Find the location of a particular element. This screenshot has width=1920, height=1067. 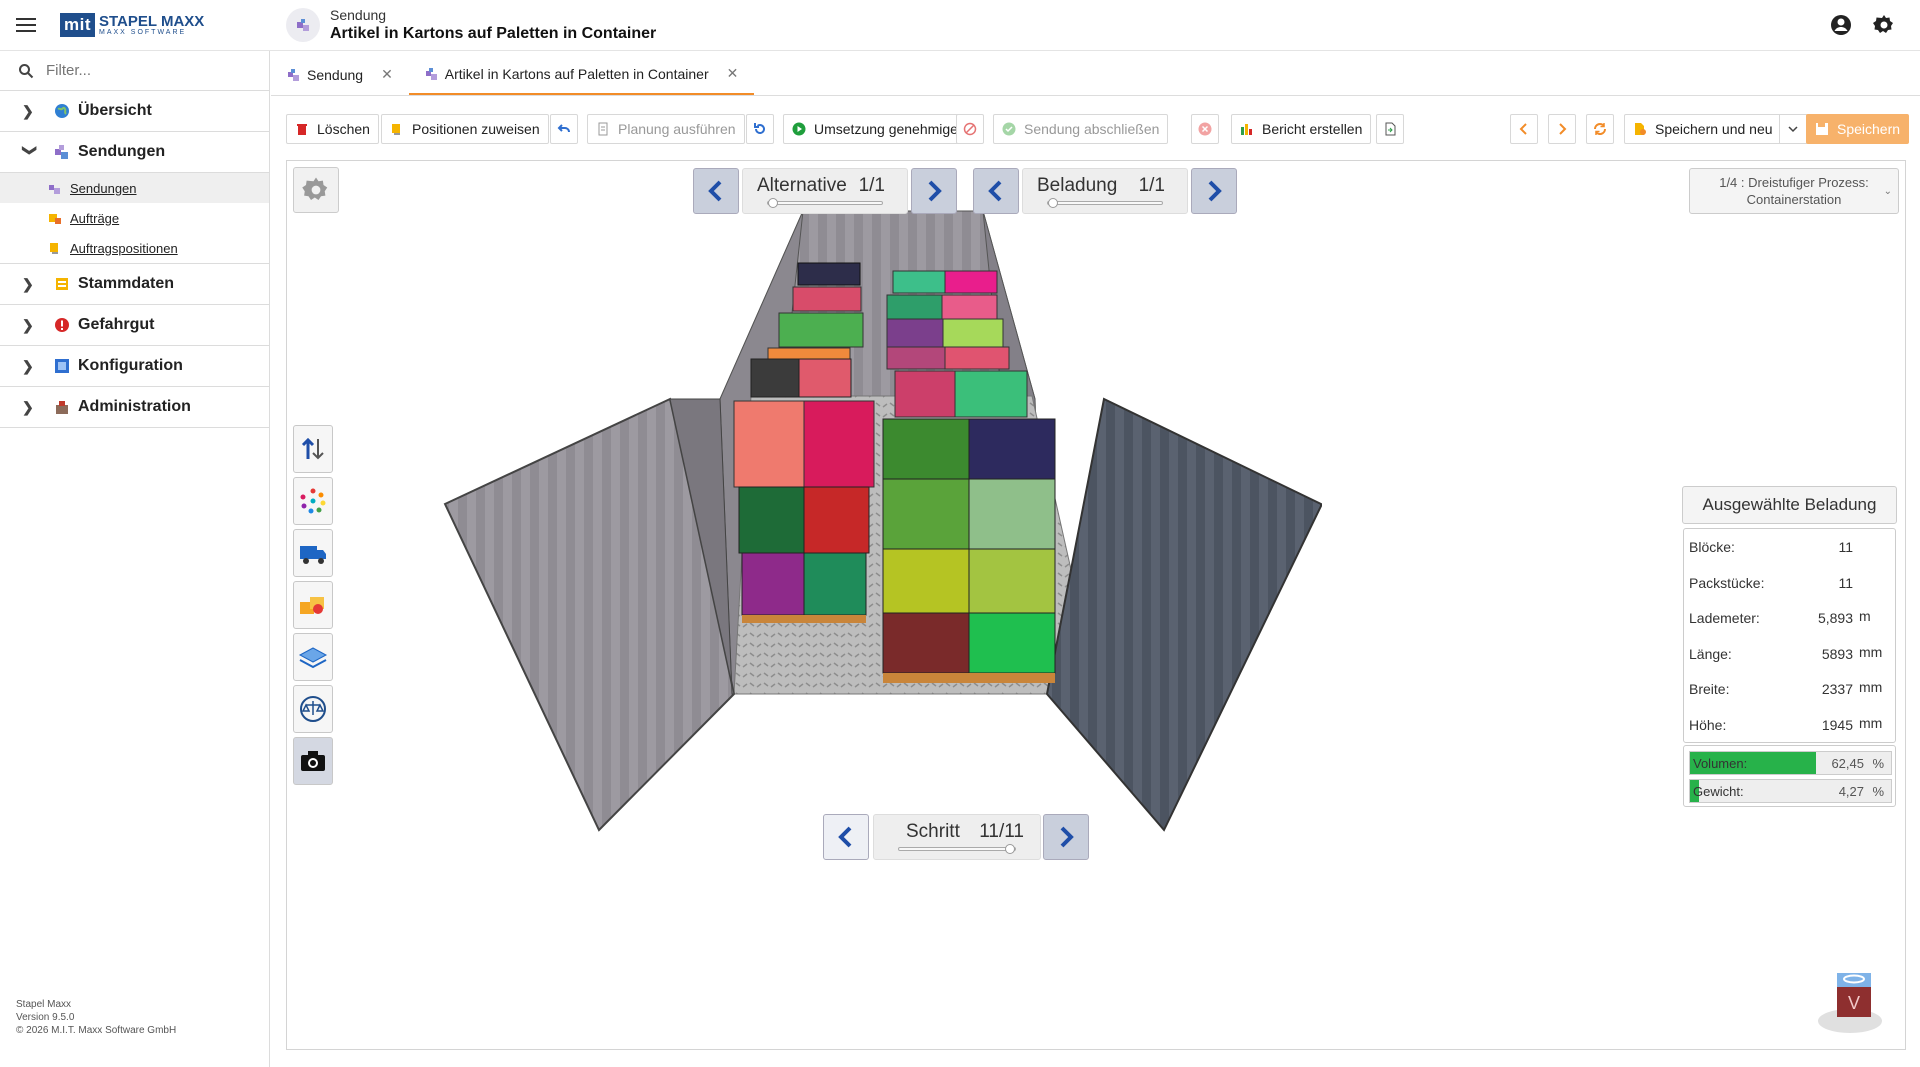

info-value: 2337 is located at coordinates (1837, 689).